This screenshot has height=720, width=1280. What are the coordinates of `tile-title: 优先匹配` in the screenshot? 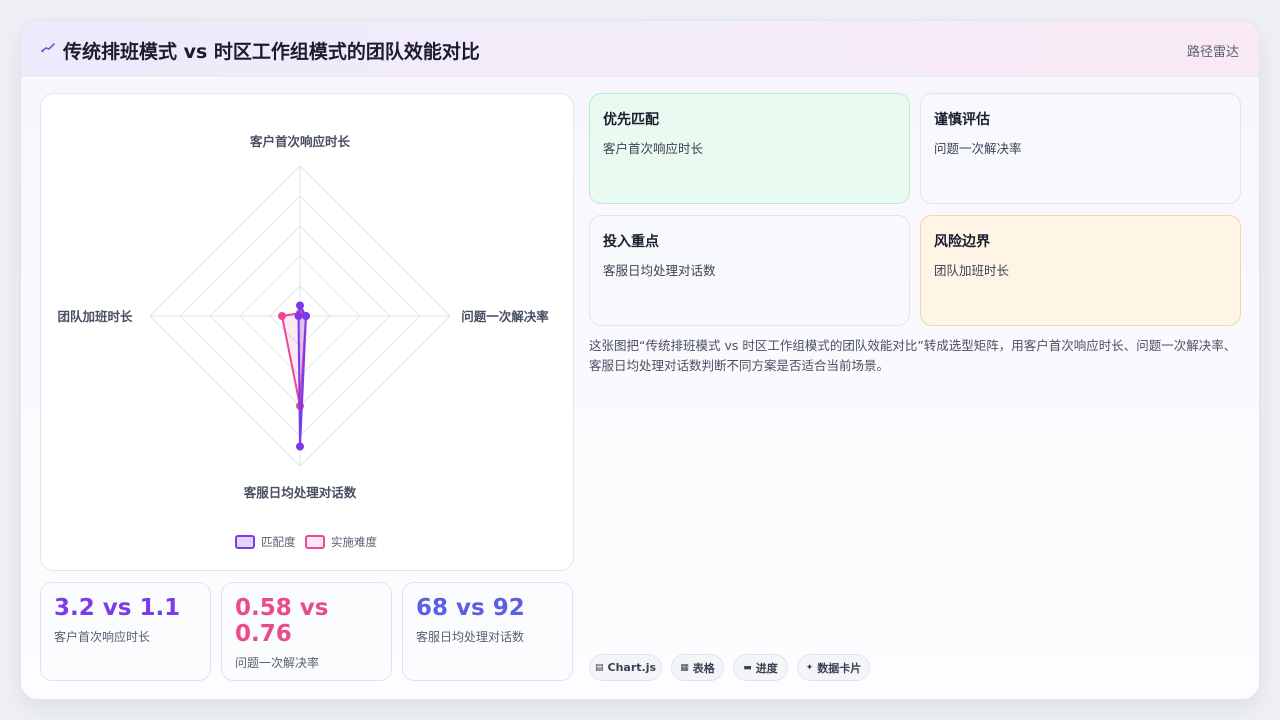 It's located at (631, 120).